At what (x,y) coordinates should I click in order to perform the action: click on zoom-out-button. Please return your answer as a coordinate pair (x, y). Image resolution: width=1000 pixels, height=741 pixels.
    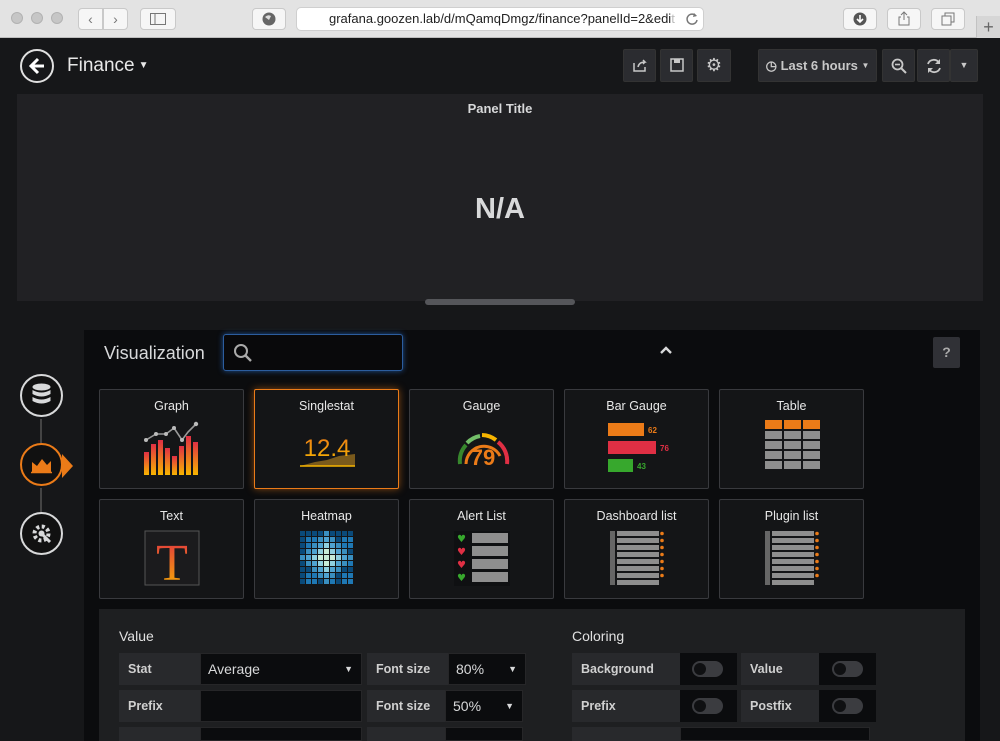
    Looking at the image, I should click on (898, 65).